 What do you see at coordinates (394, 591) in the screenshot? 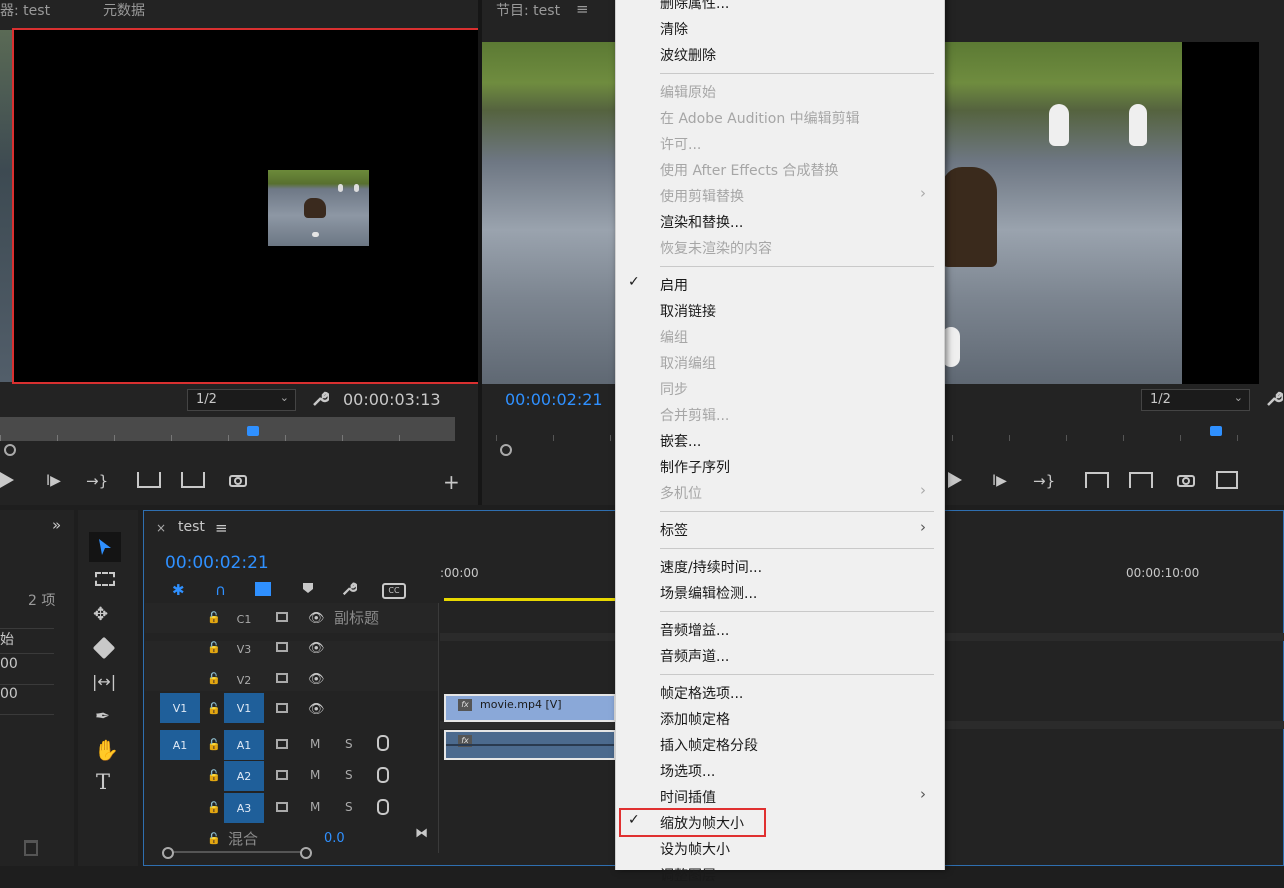
I see `captions-icon: CC` at bounding box center [394, 591].